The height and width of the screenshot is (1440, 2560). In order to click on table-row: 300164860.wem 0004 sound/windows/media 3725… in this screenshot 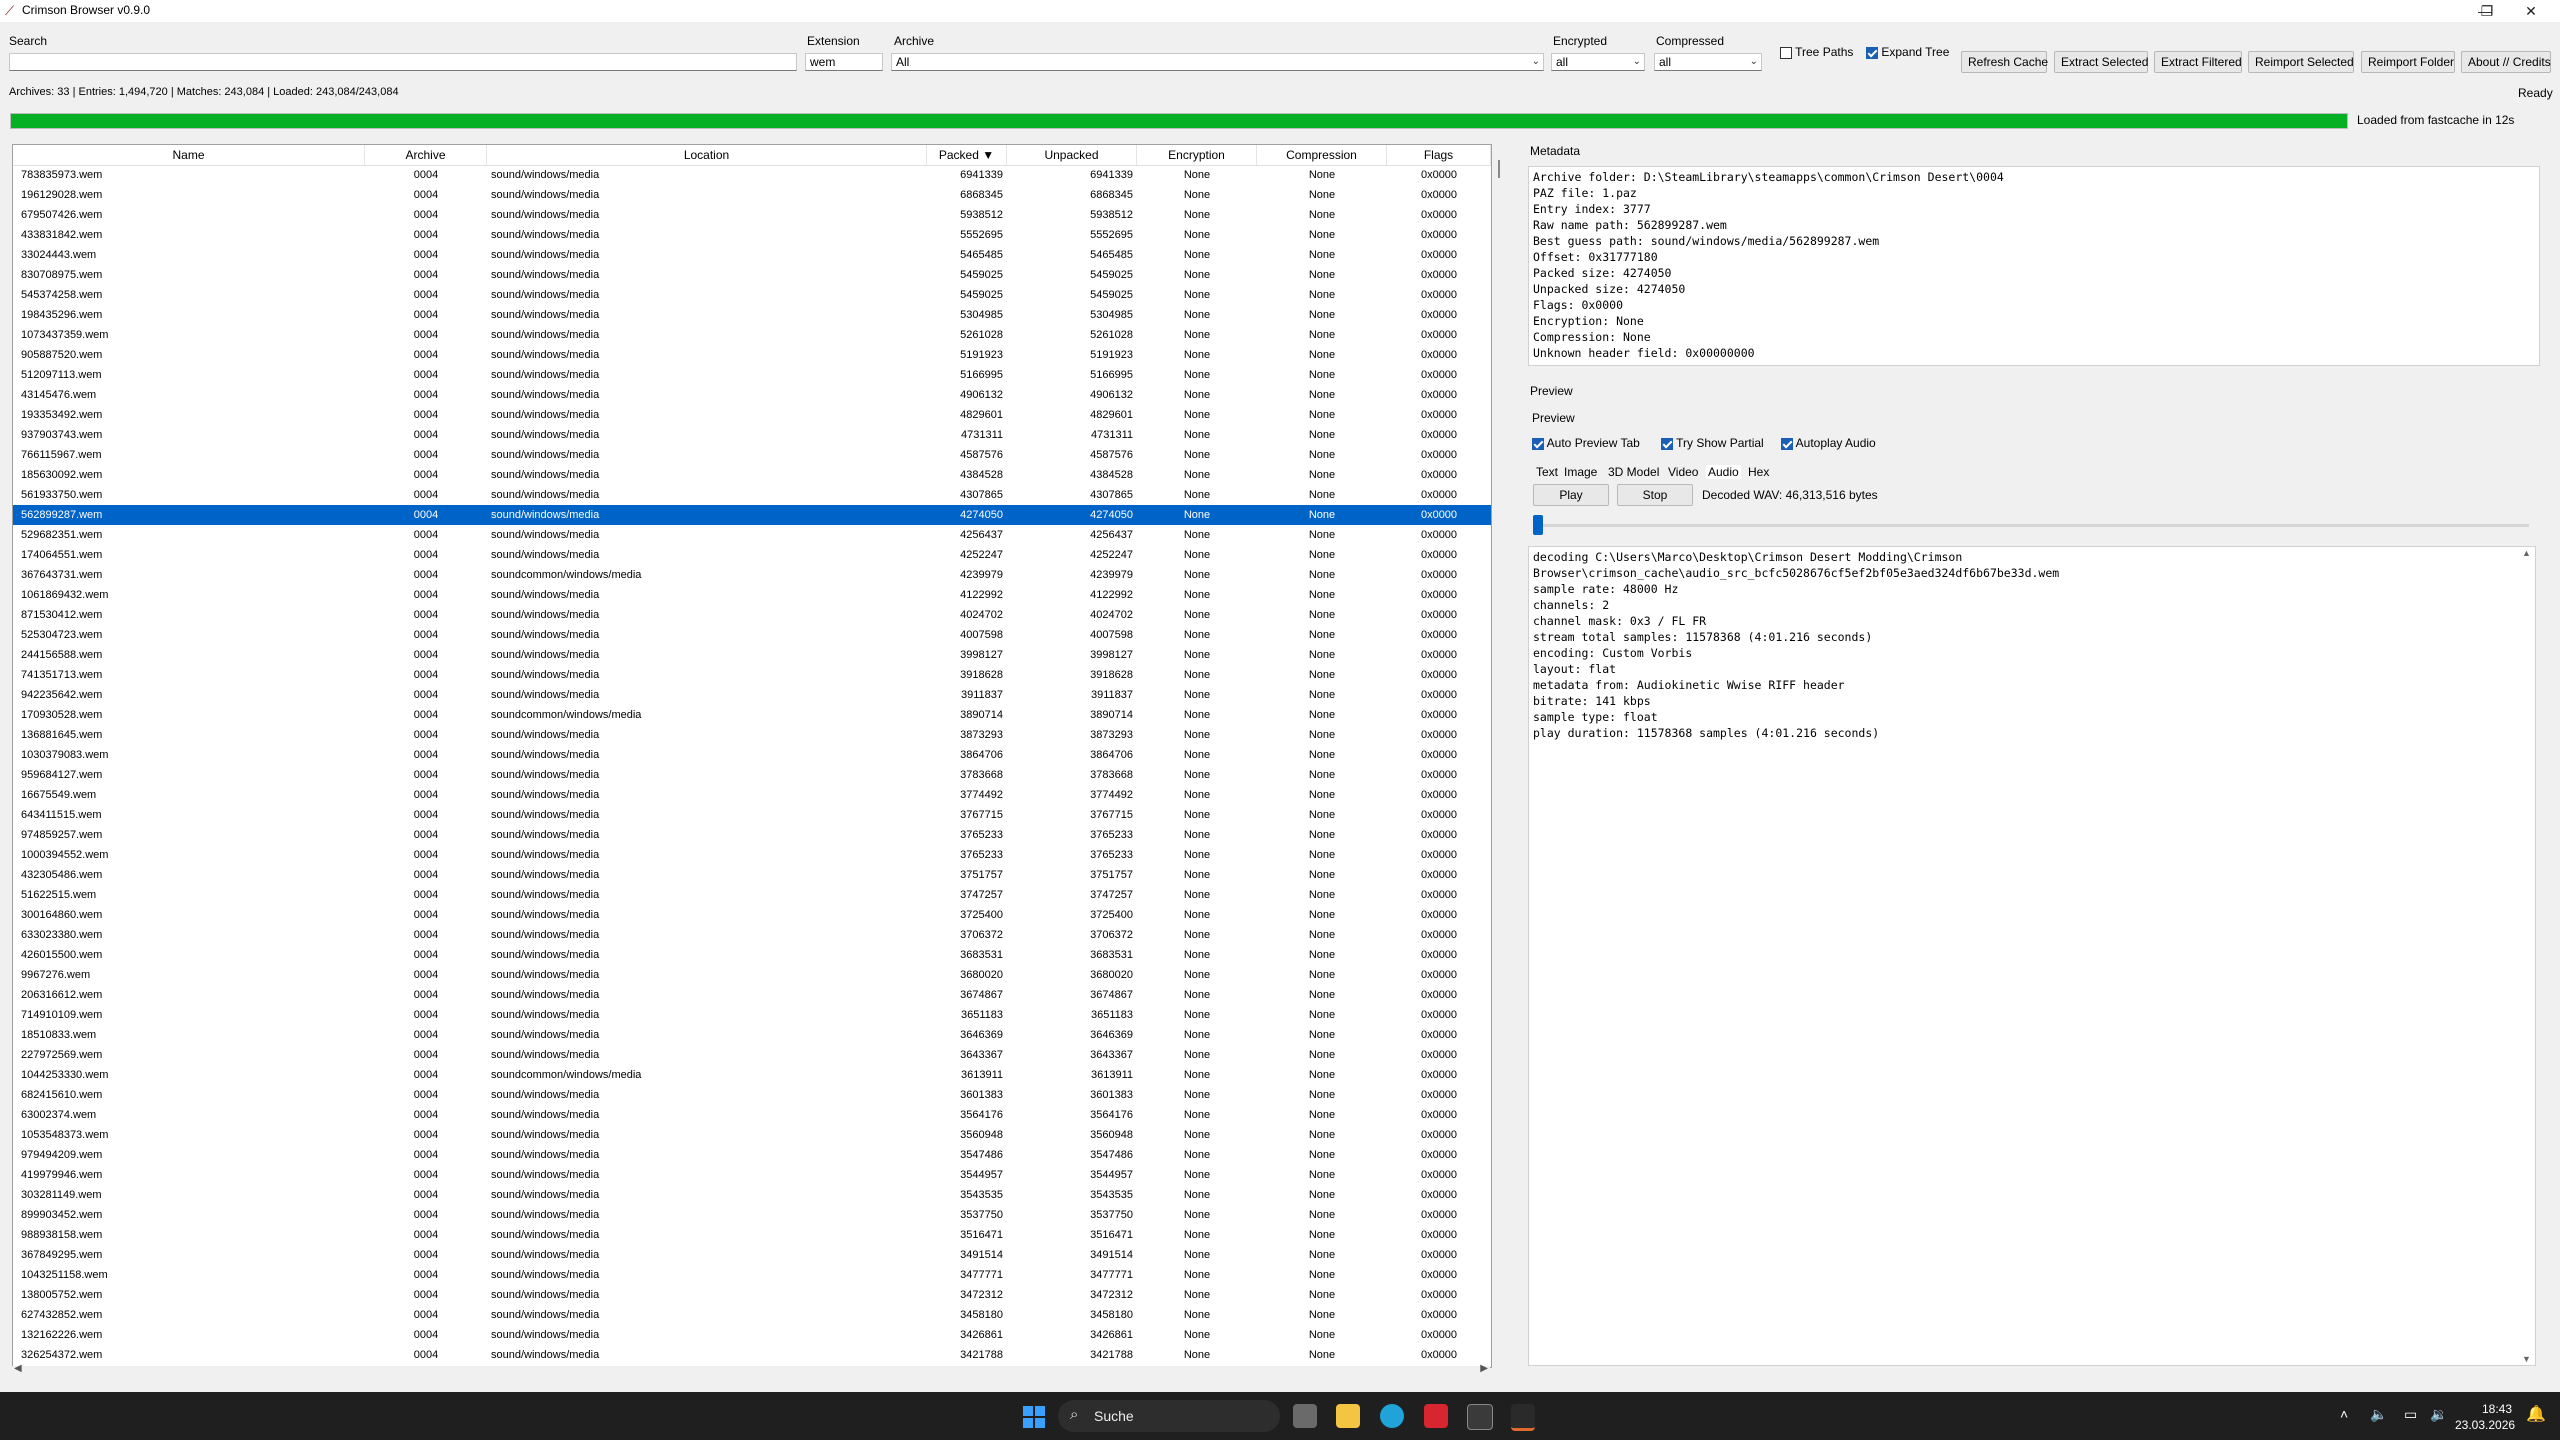, I will do `click(752, 915)`.